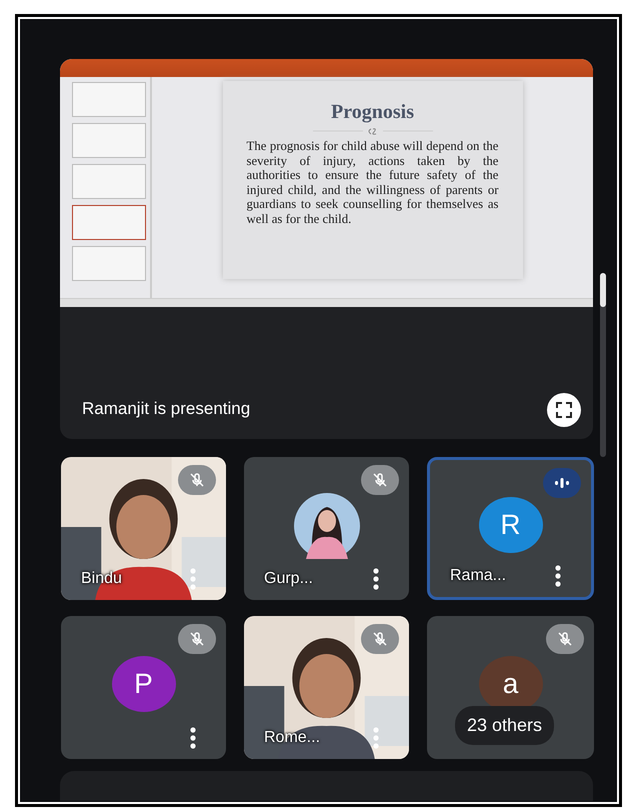 This screenshot has height=810, width=631. I want to click on fullscreen-button, so click(564, 410).